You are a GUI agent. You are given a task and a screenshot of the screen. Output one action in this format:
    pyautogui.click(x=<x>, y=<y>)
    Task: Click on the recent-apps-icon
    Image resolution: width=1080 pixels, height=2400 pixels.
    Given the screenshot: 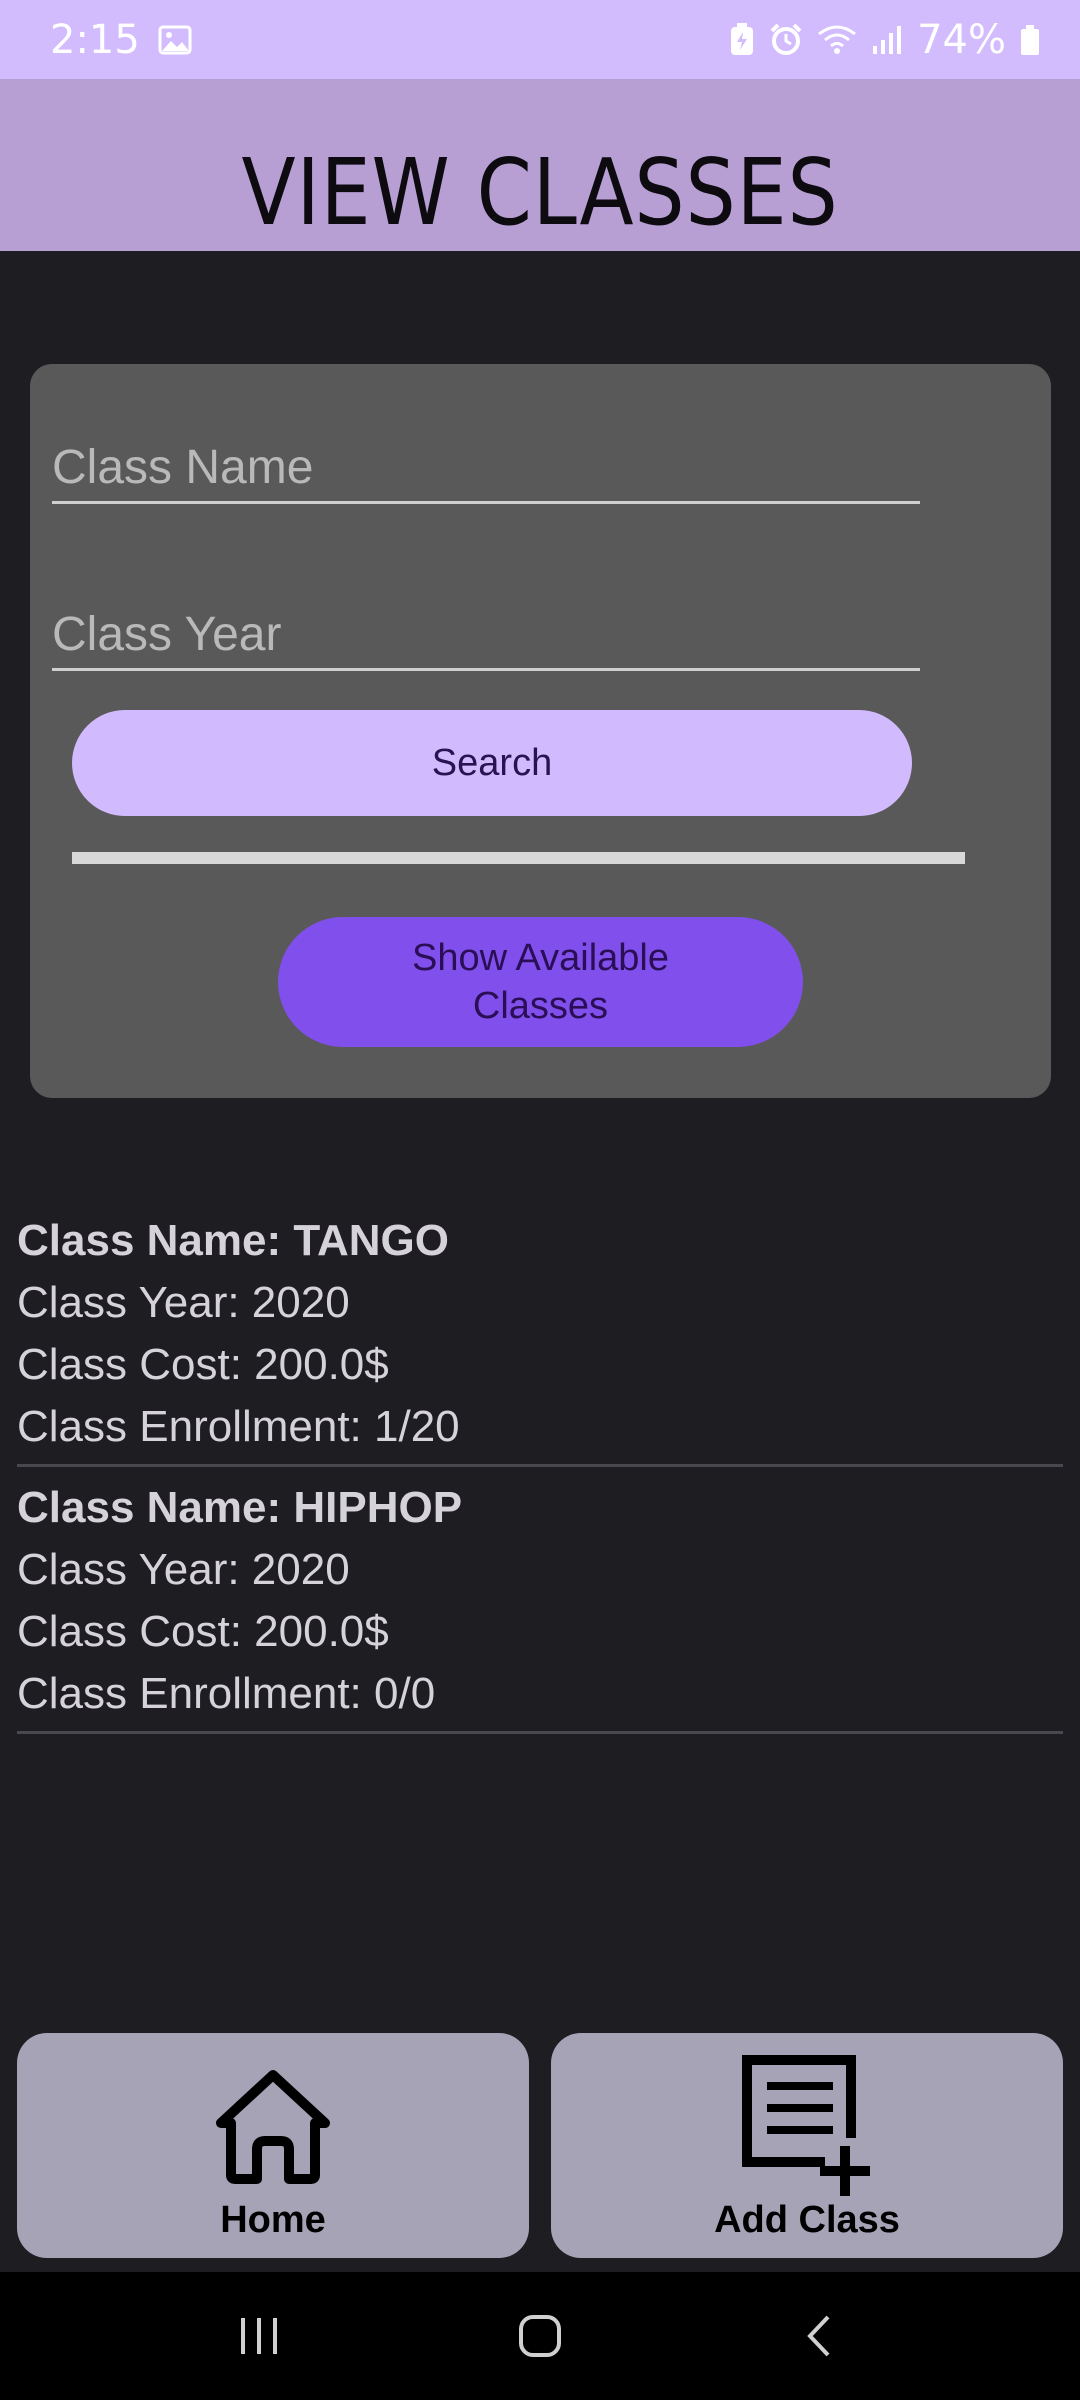 What is the action you would take?
    pyautogui.click(x=259, y=2336)
    